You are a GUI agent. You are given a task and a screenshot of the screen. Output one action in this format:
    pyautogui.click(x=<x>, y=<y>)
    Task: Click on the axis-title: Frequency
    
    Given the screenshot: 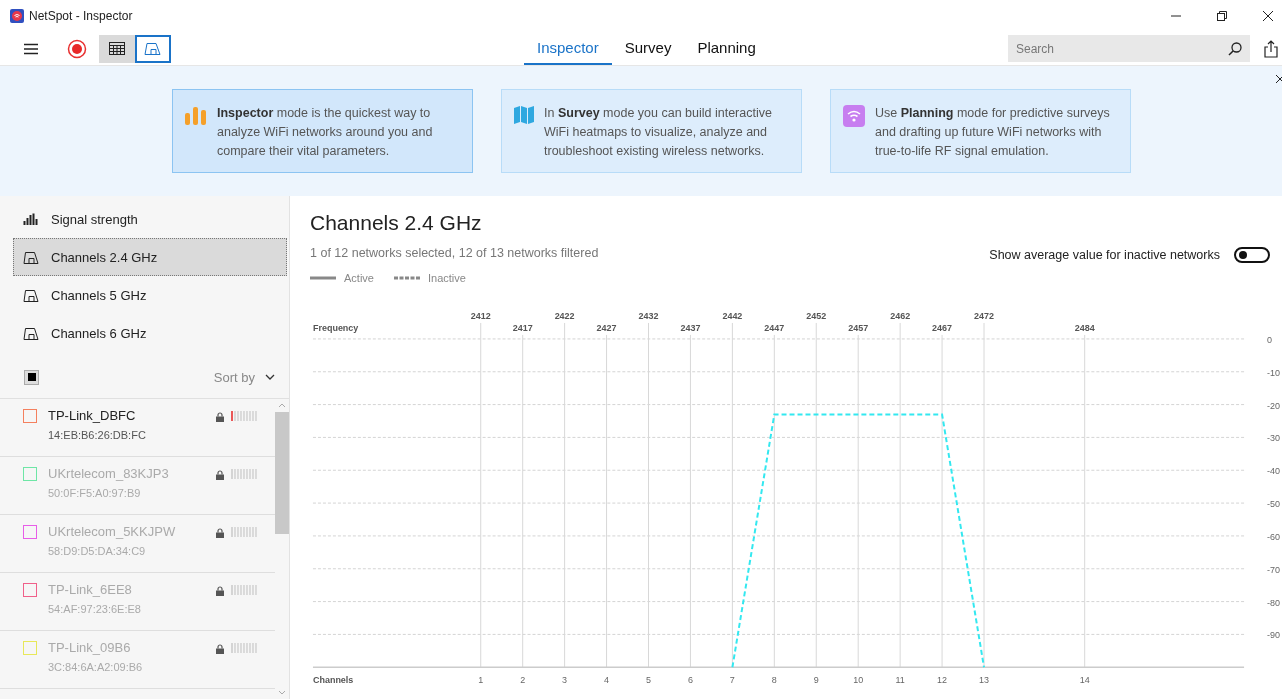 What is the action you would take?
    pyautogui.click(x=335, y=327)
    